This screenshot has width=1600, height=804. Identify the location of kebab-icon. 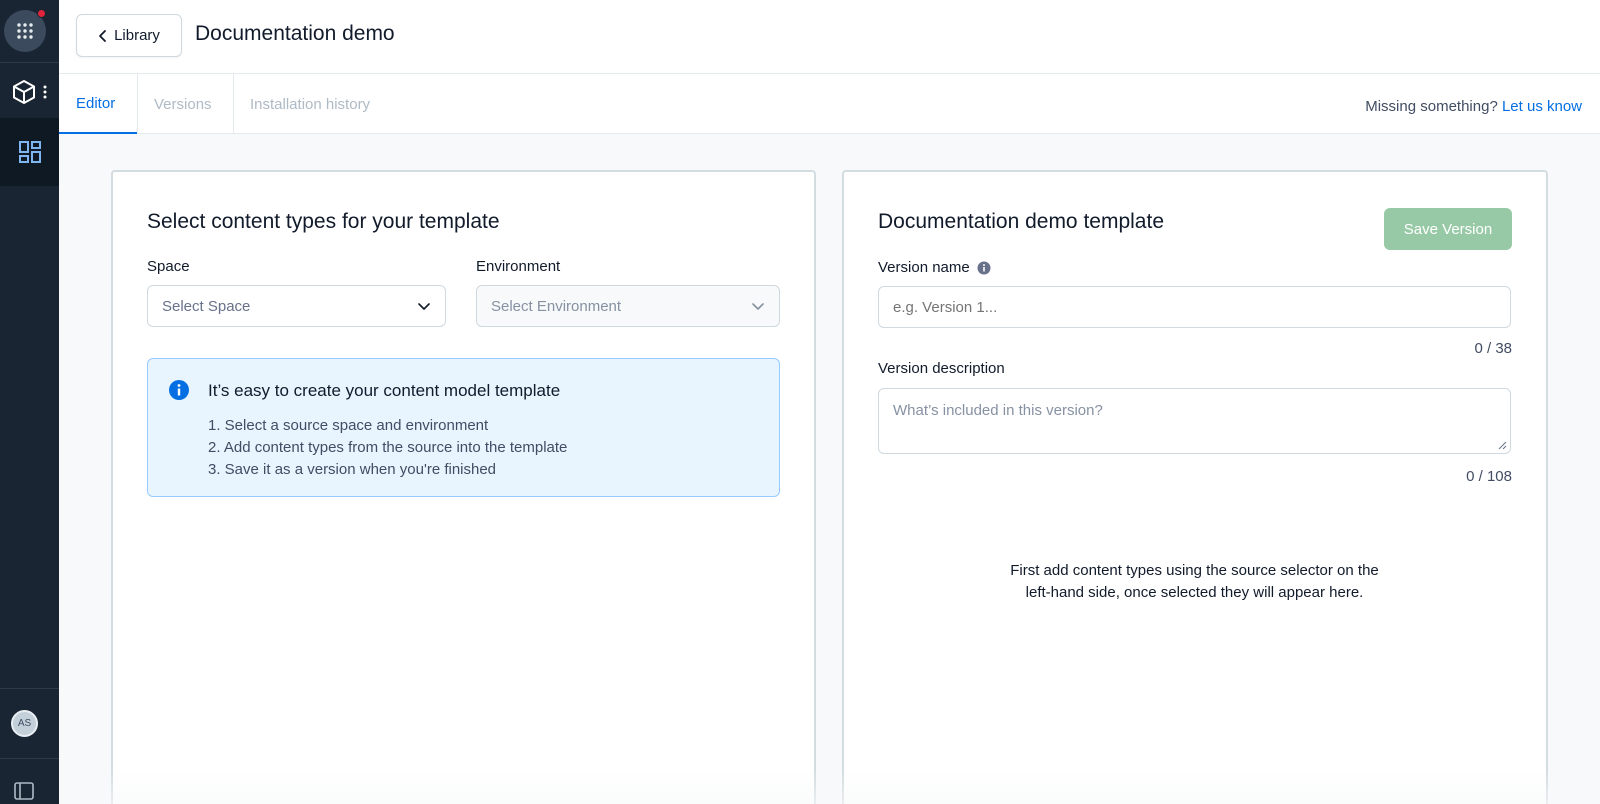
(45, 92).